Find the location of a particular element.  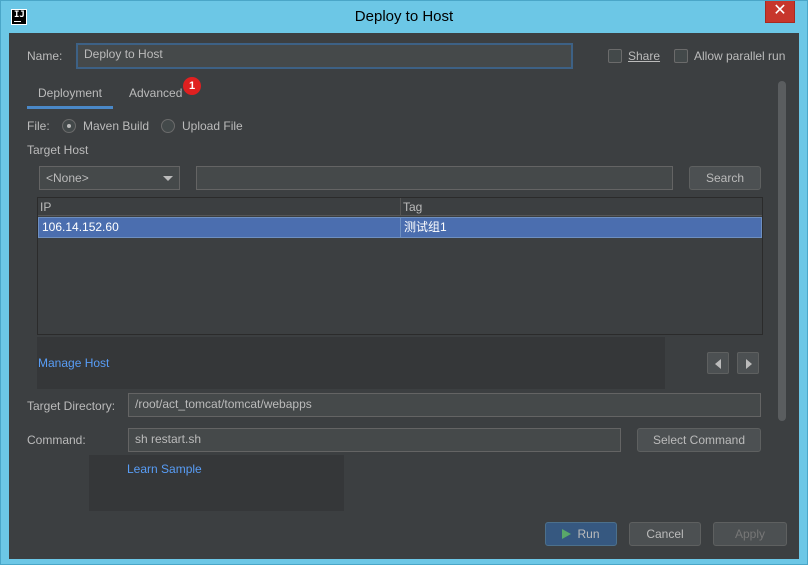

manage-host-panel is located at coordinates (351, 363).